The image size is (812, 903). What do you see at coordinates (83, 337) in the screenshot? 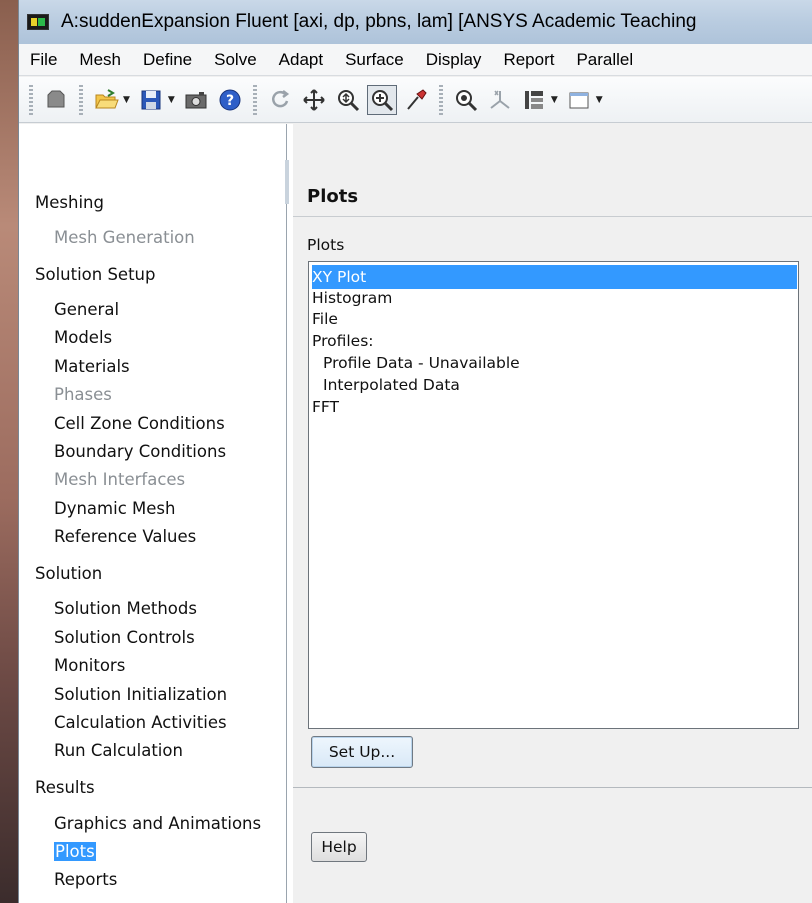
I see `nav-item-models: Models` at bounding box center [83, 337].